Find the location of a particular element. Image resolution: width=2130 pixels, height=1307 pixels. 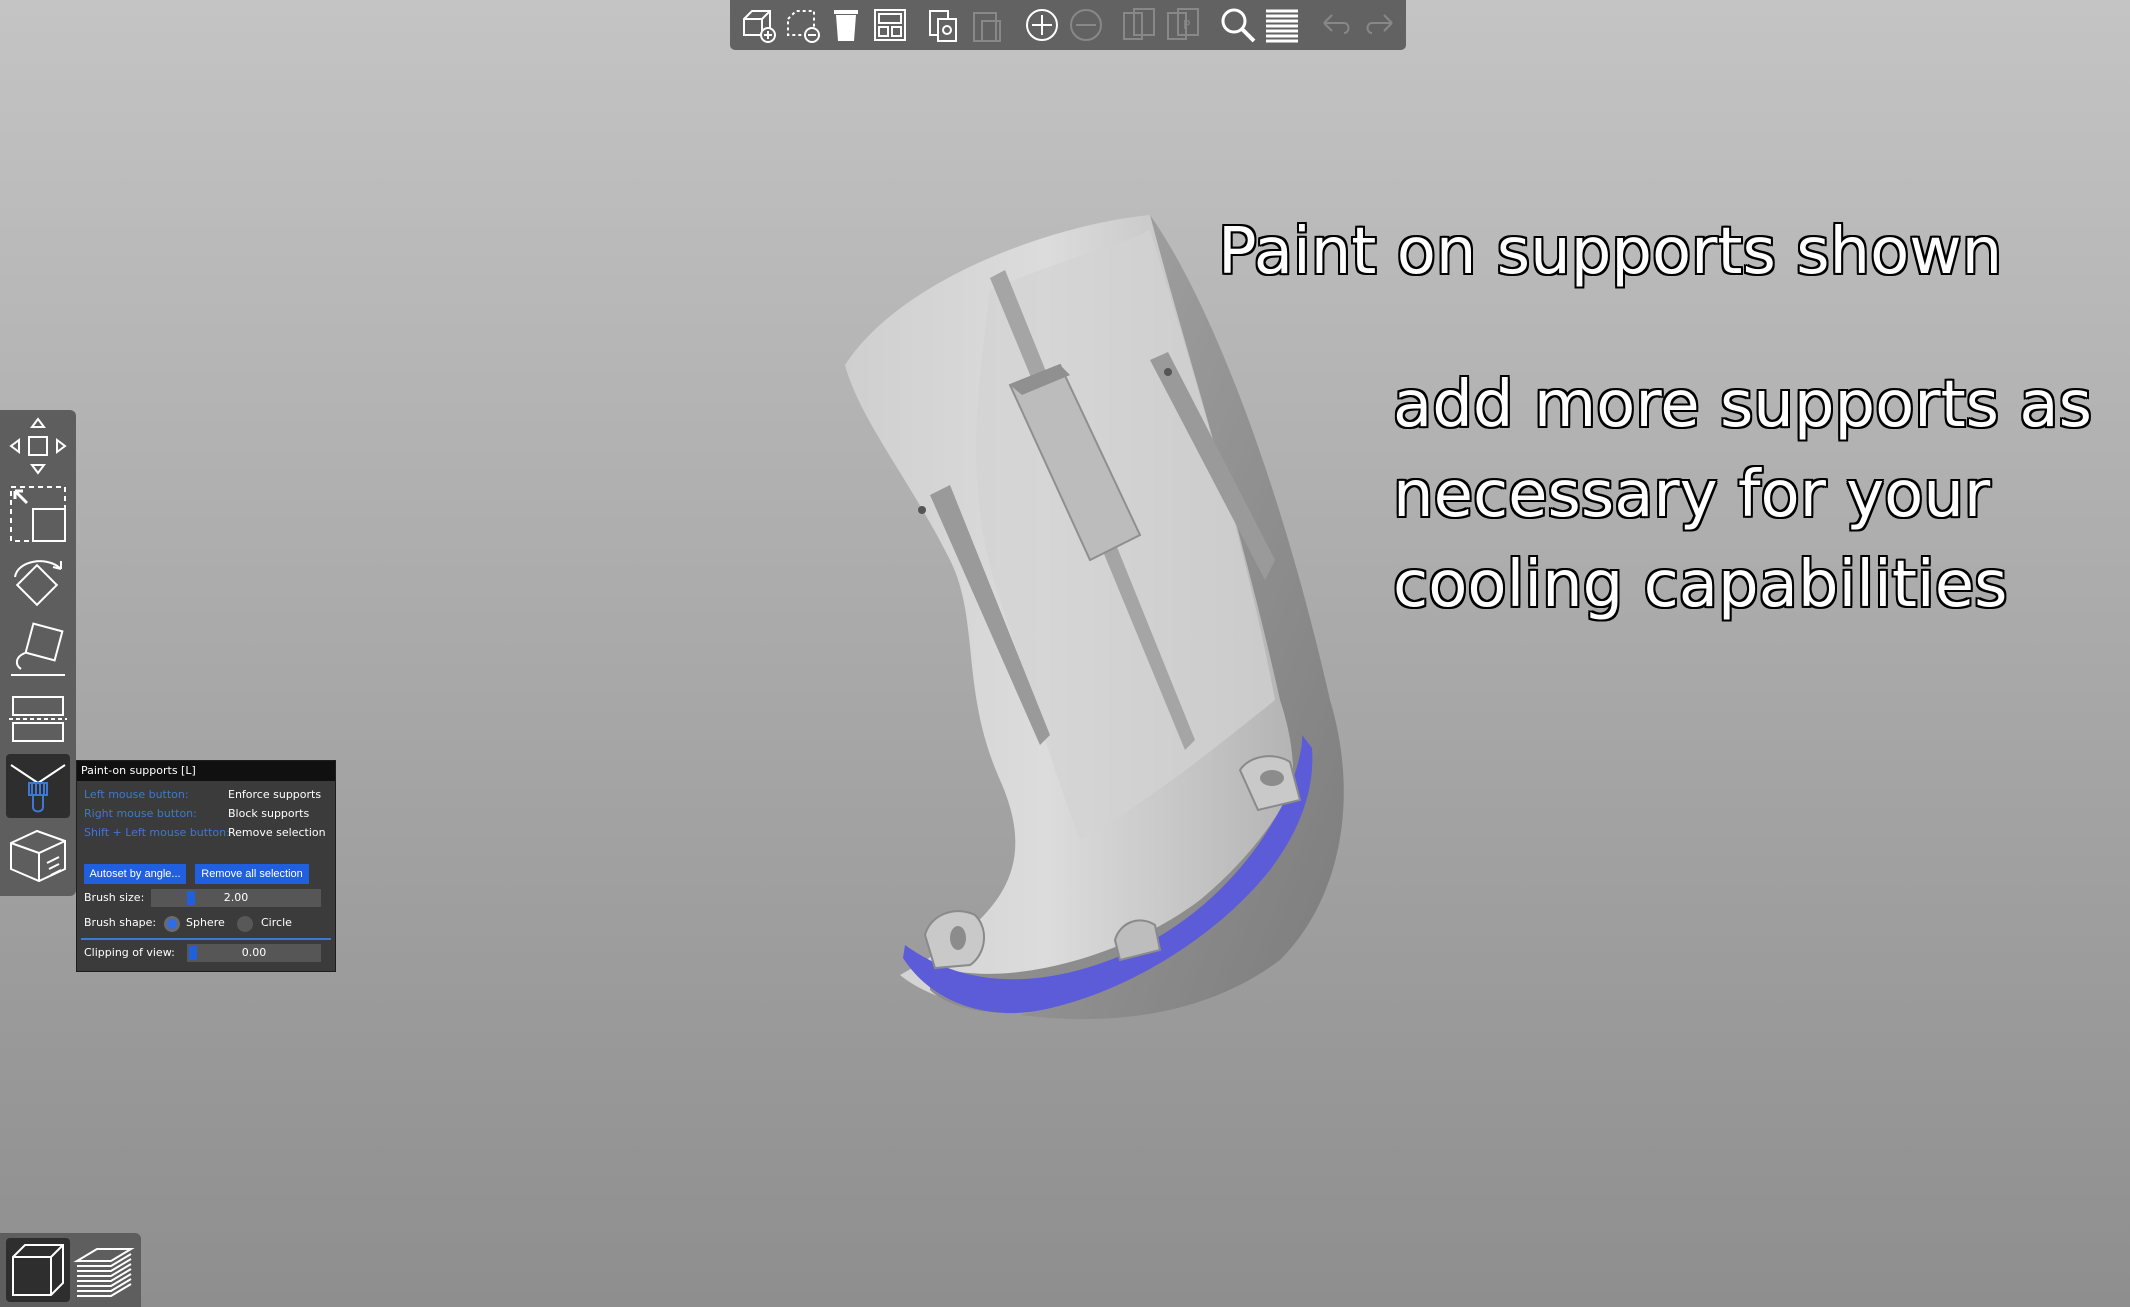

scale-icon is located at coordinates (38, 514).